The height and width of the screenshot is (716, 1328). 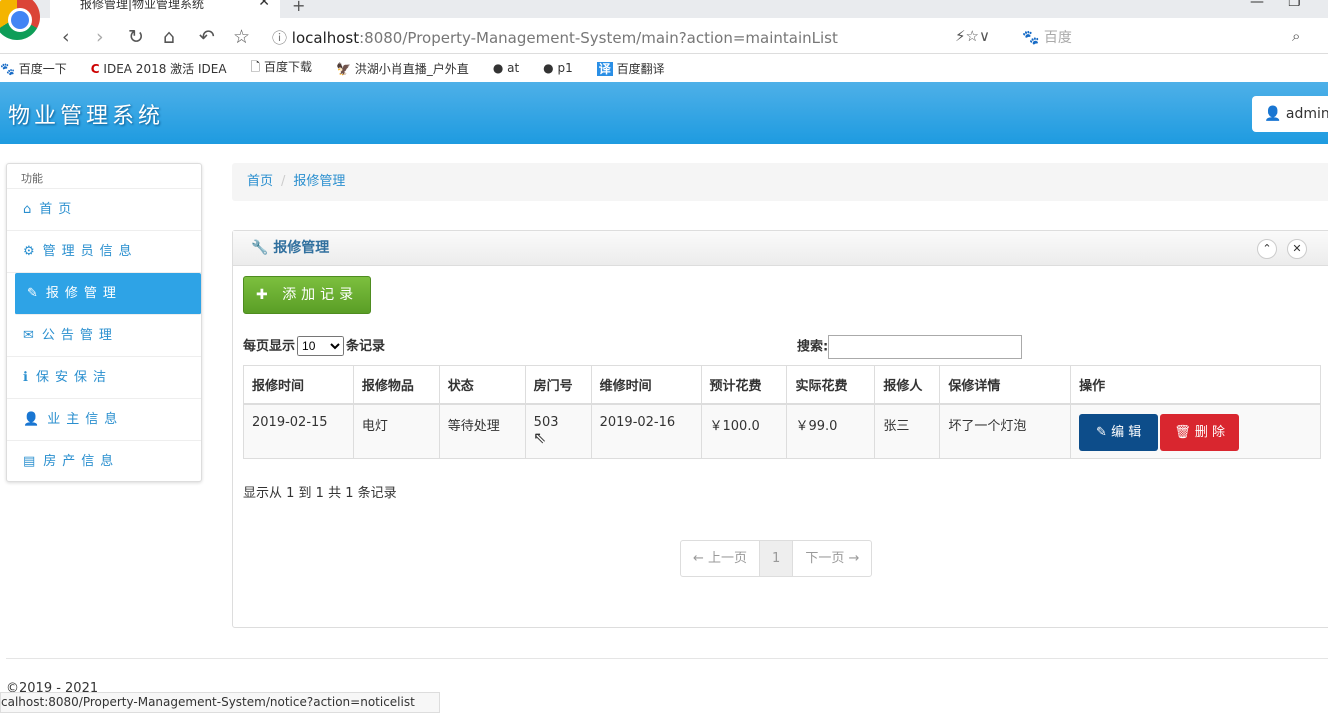 What do you see at coordinates (396, 431) in the screenshot?
I see `table-cell: 电灯` at bounding box center [396, 431].